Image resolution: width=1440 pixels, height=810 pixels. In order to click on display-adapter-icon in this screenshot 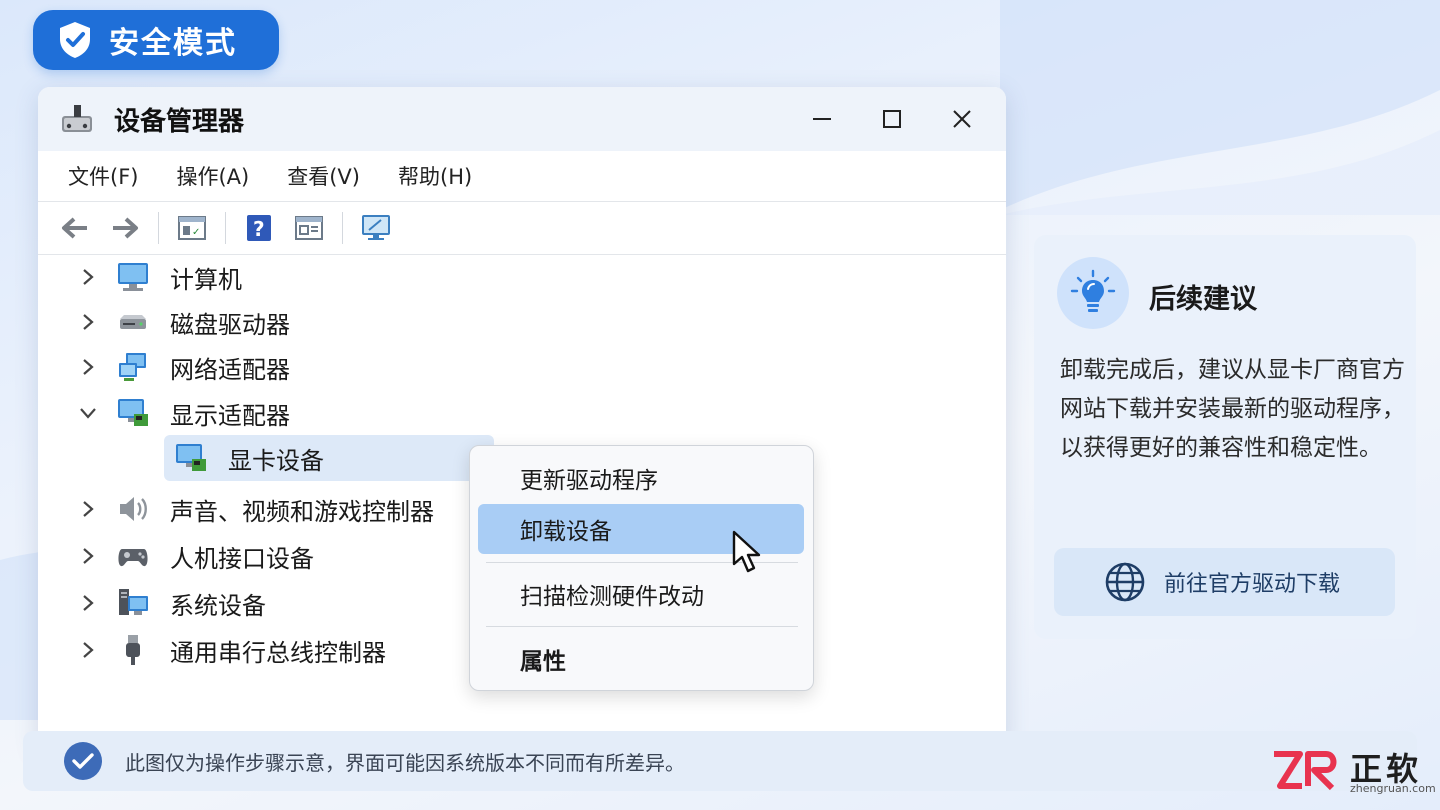, I will do `click(133, 412)`.